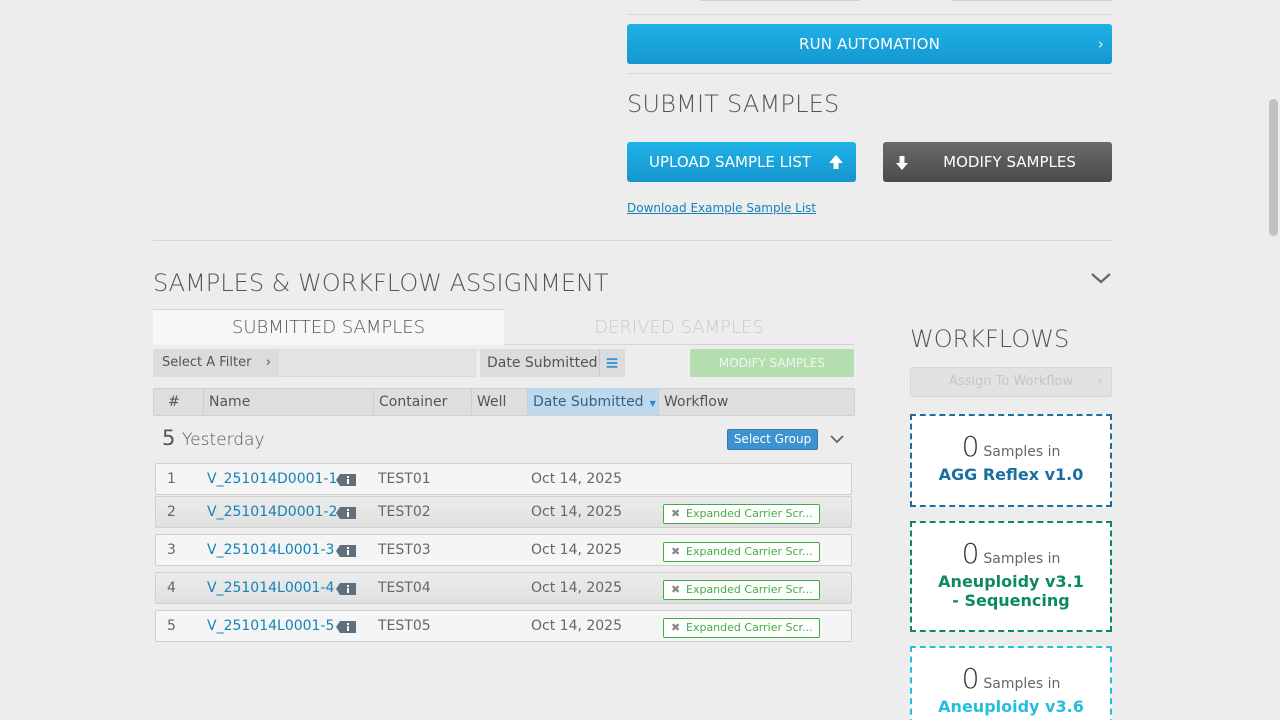 The height and width of the screenshot is (720, 1280). I want to click on submit-samples-title: SUBMIT SAMPLES, so click(733, 104).